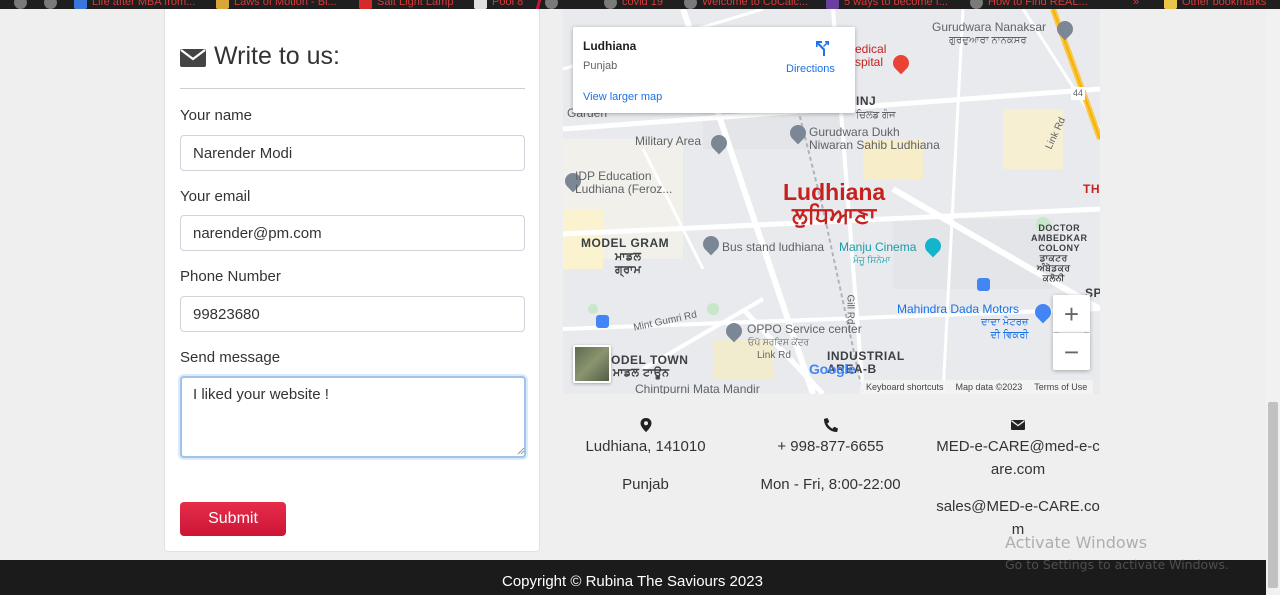  I want to click on message-label: Send message, so click(230, 357).